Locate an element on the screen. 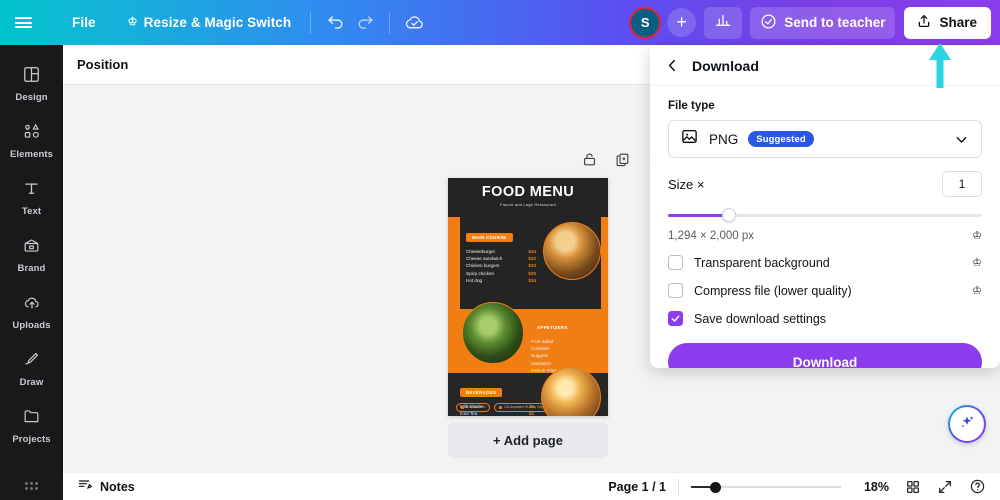 This screenshot has height=500, width=1000. file-type-label: File type is located at coordinates (691, 106).